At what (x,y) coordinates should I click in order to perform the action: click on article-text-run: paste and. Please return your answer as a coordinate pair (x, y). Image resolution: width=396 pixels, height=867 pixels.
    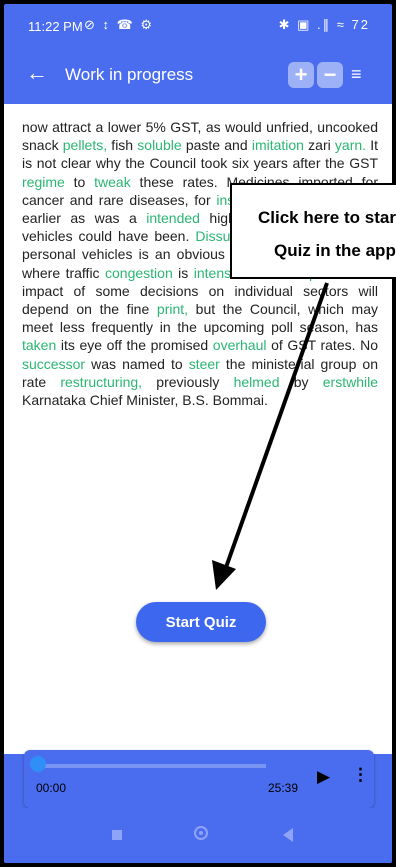
    Looking at the image, I should click on (216, 145).